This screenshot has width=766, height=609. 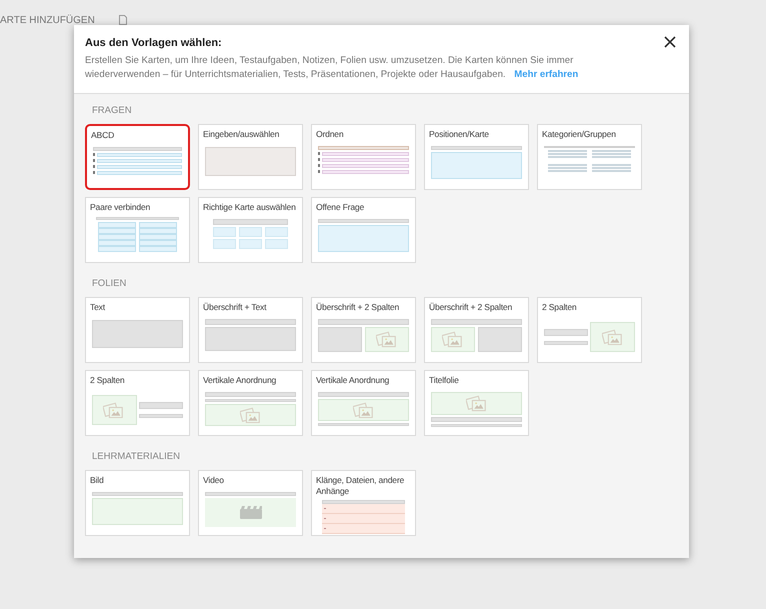 I want to click on template-card: Kategorien/Gruppen, so click(x=589, y=157).